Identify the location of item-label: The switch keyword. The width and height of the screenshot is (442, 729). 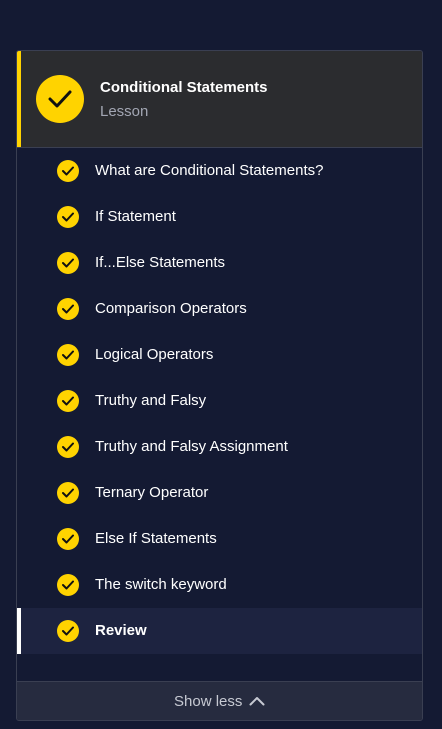
(161, 584).